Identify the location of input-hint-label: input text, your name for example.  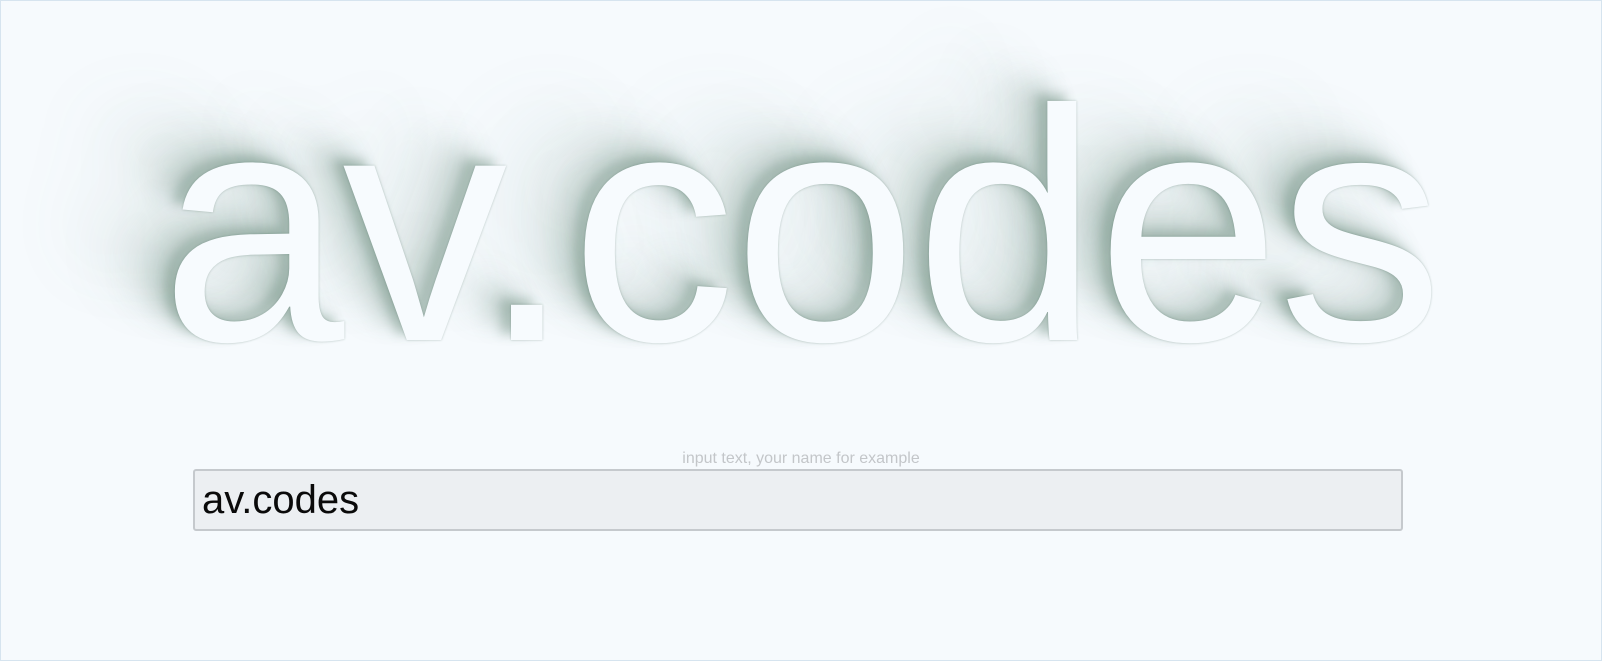
(801, 458).